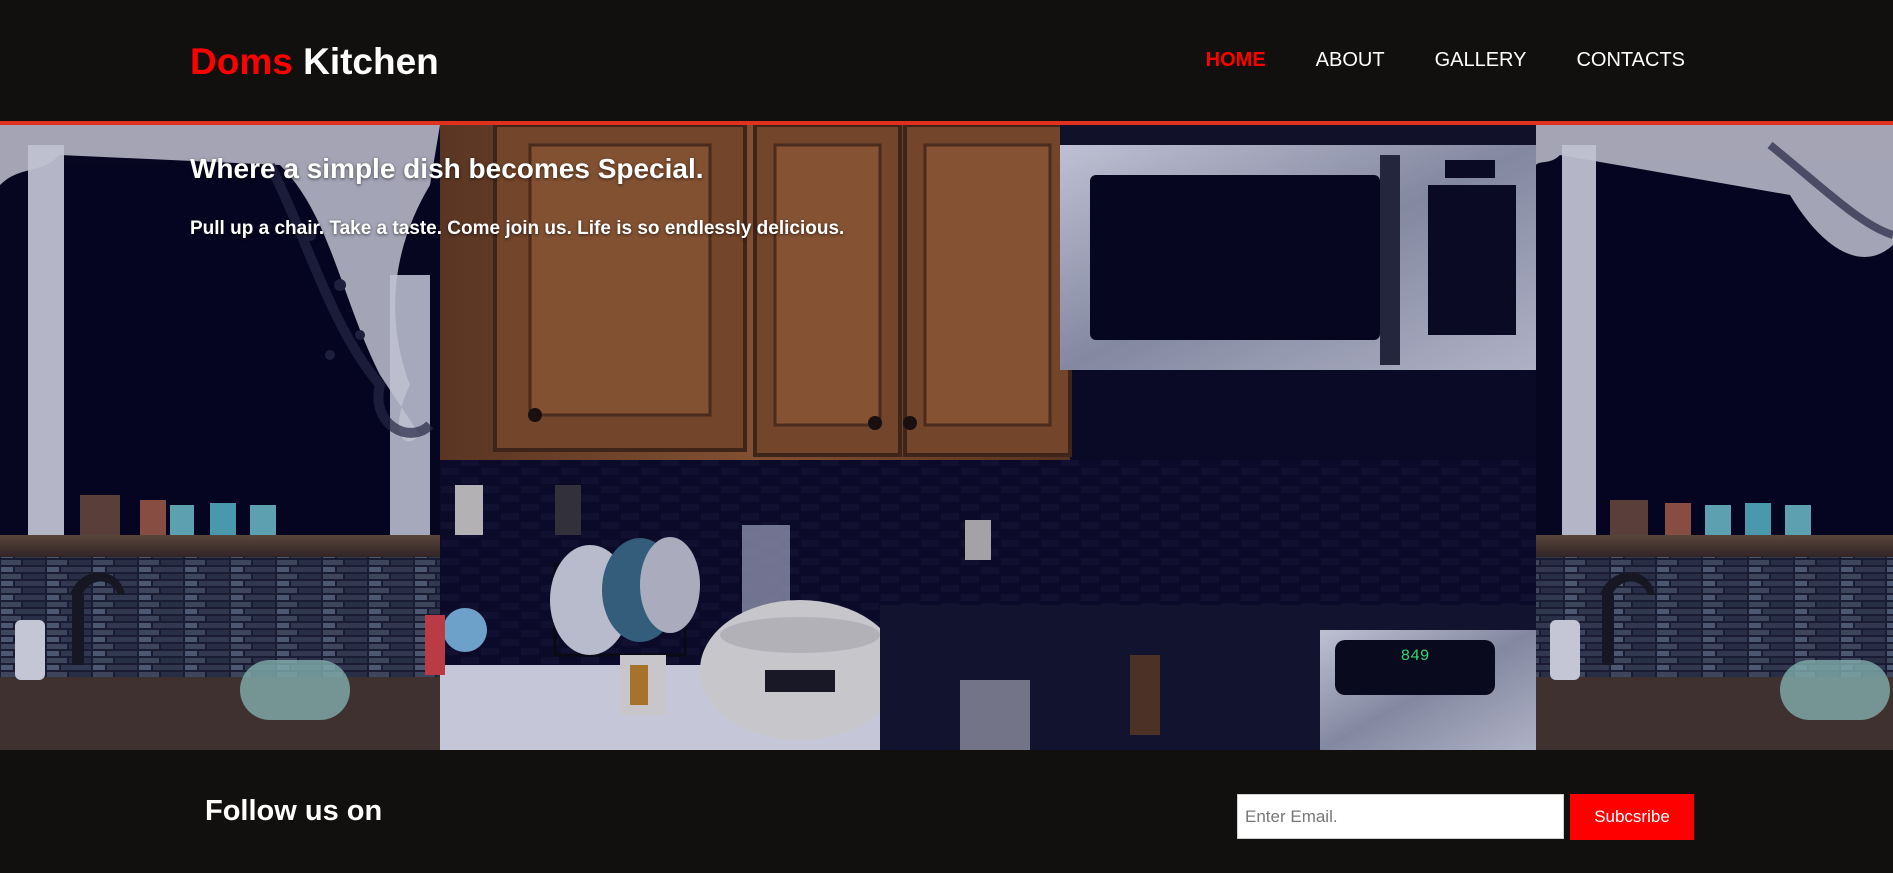 The width and height of the screenshot is (1893, 873). I want to click on main-nav: HOME ABOUT GALLERY CONTACTS, so click(1445, 60).